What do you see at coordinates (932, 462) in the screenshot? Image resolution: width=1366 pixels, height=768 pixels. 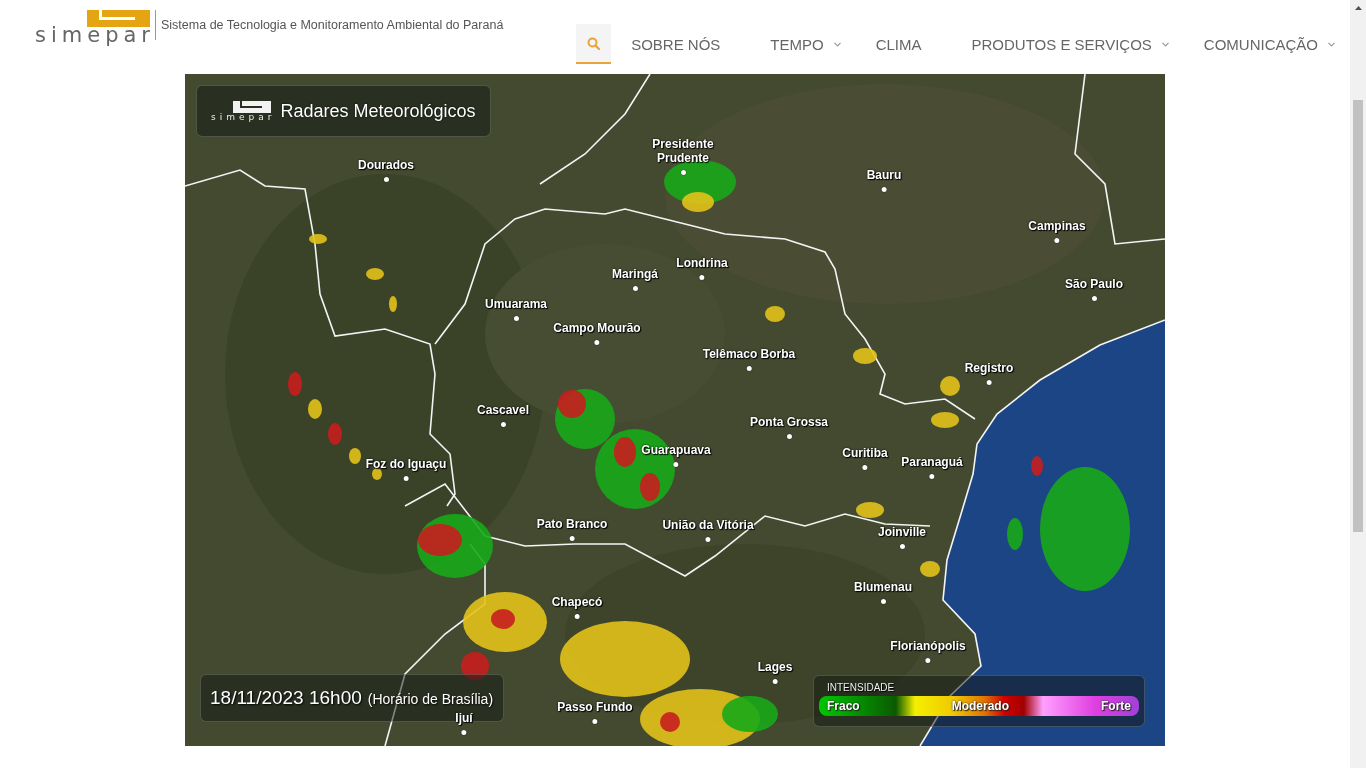 I see `city-label: Paranaguá` at bounding box center [932, 462].